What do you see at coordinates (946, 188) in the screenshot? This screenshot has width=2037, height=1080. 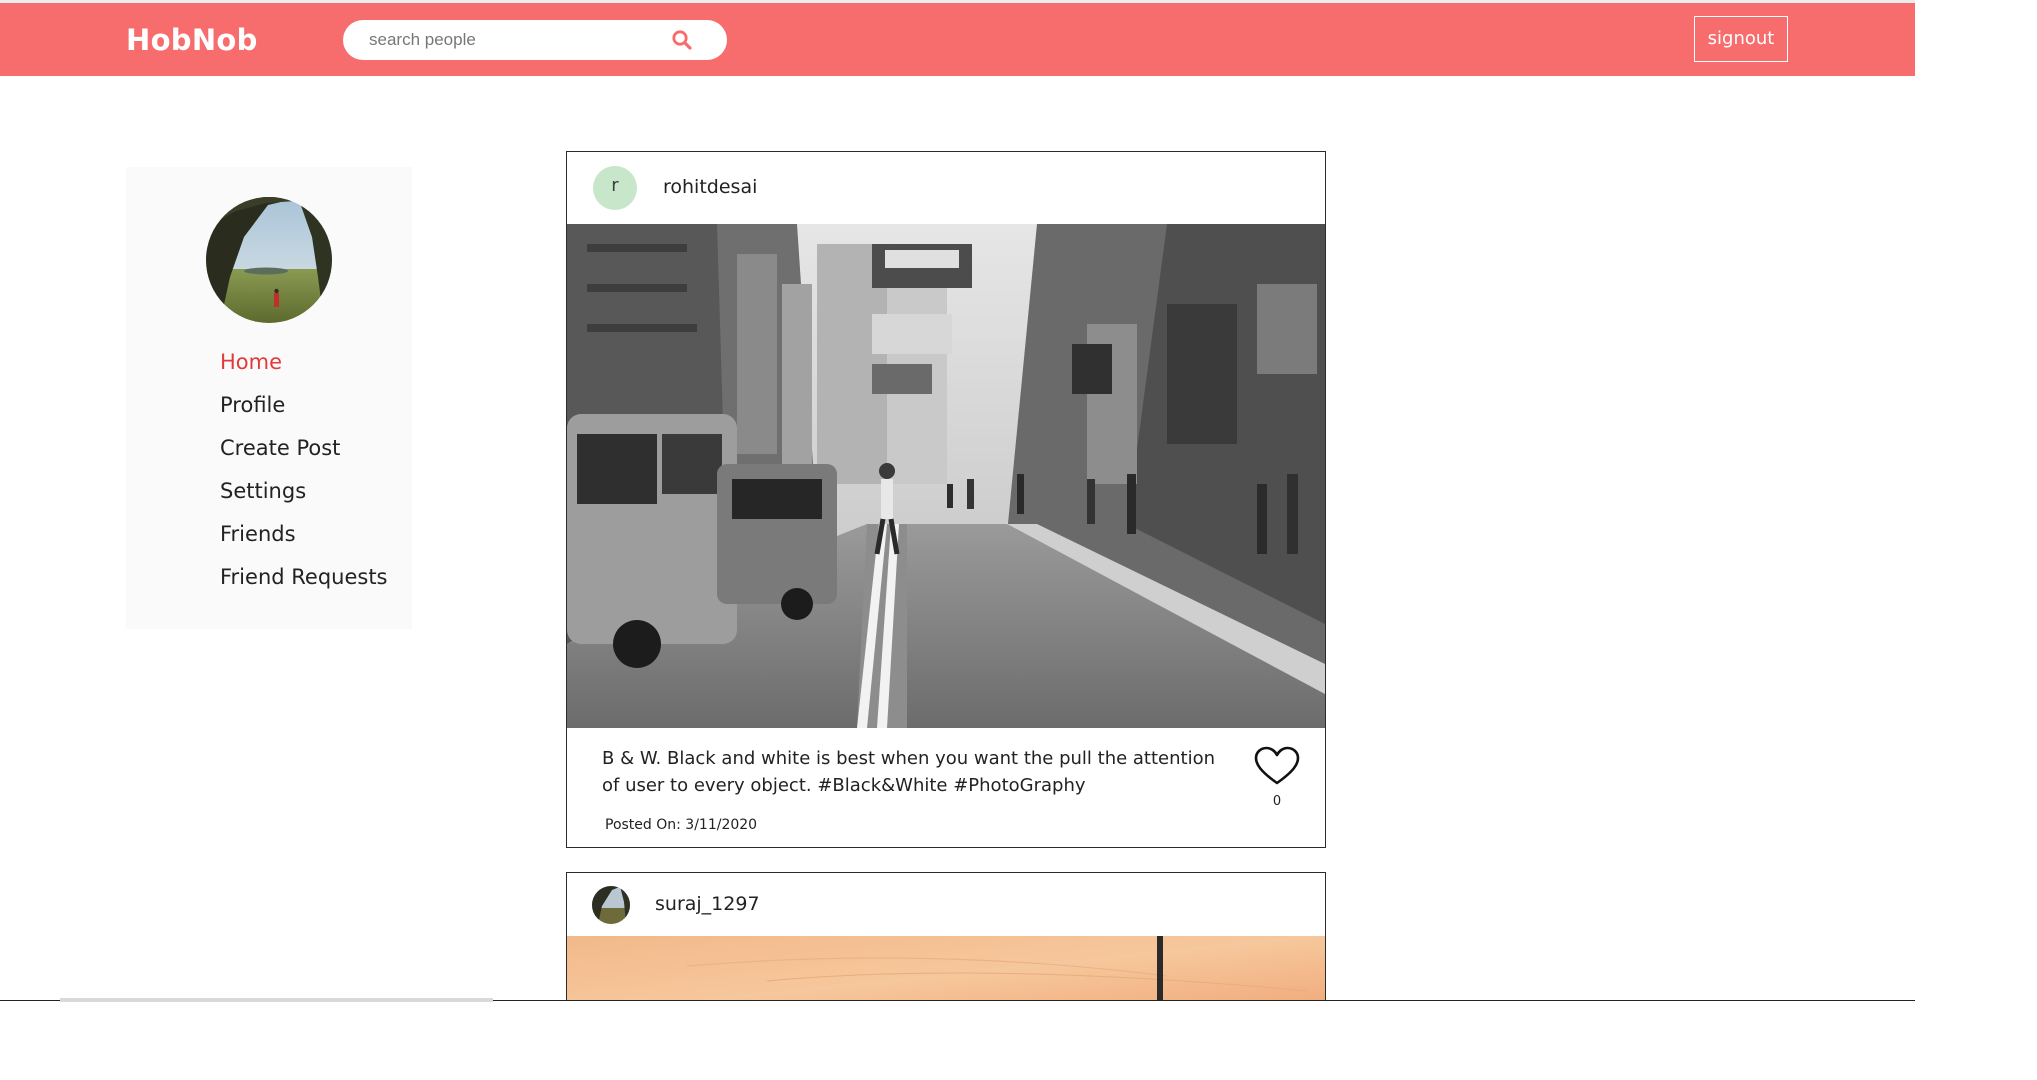 I see `post-header: r rohitdesai` at bounding box center [946, 188].